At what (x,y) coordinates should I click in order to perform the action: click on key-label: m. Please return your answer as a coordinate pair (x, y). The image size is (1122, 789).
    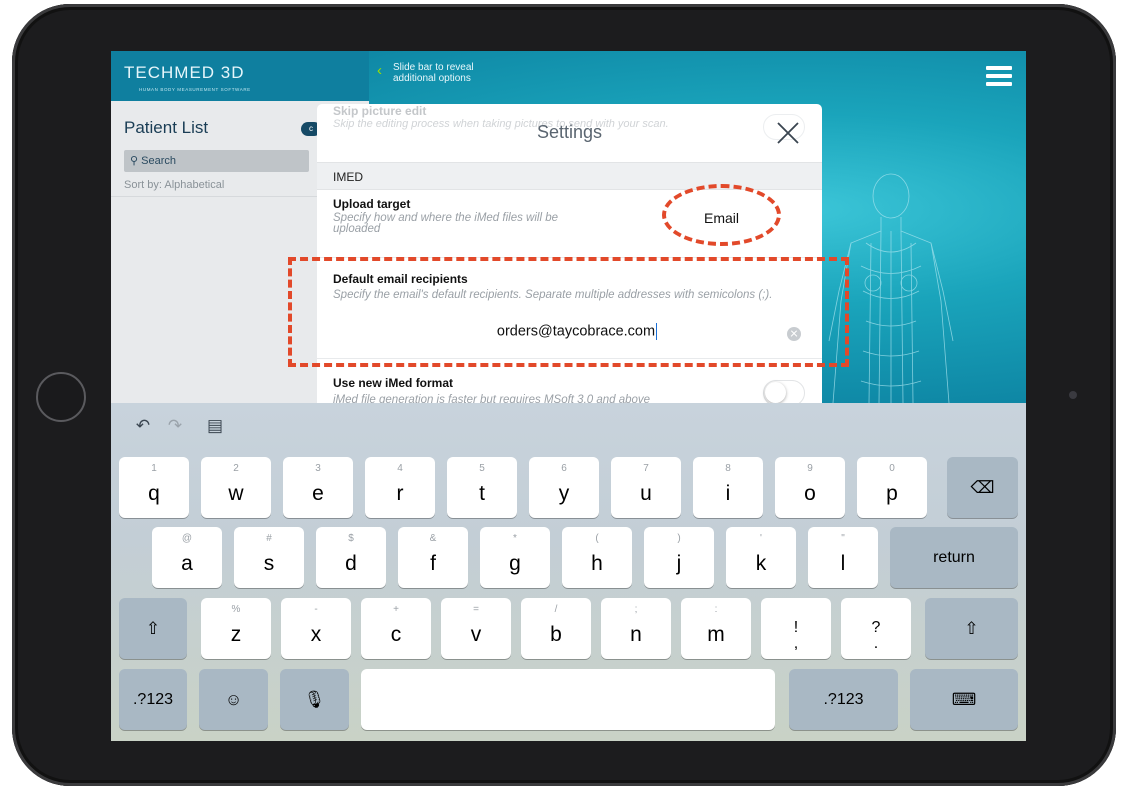
    Looking at the image, I should click on (716, 634).